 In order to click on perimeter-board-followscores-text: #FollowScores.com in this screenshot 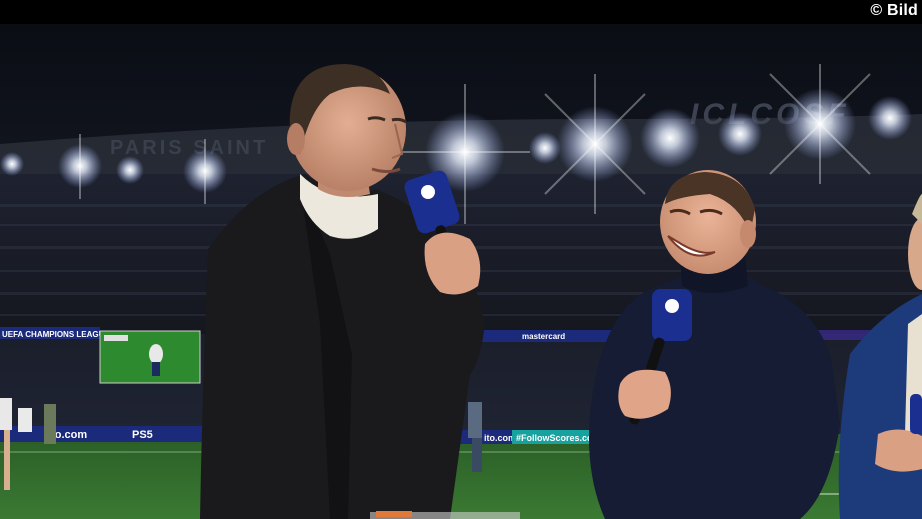, I will do `click(558, 438)`.